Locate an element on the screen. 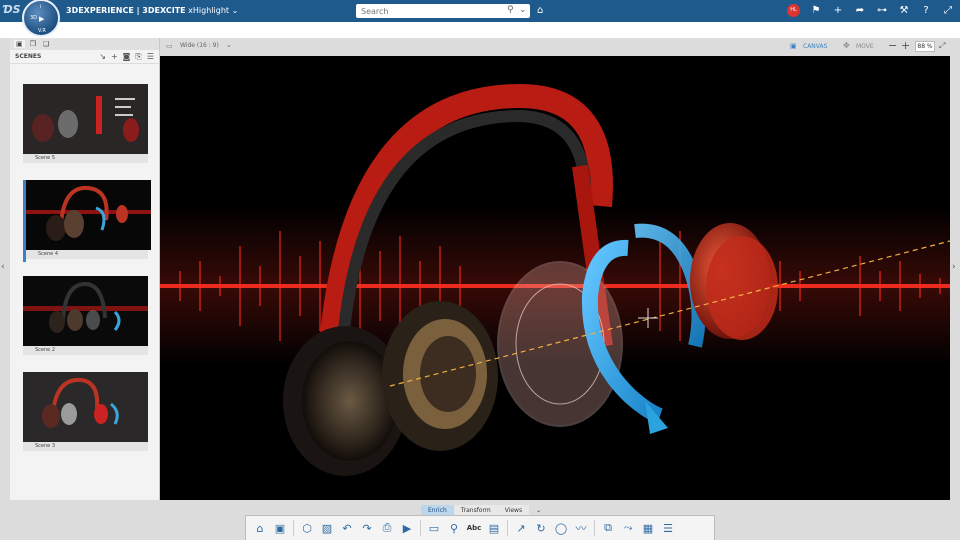  image-icon: ▨ is located at coordinates (327, 528).